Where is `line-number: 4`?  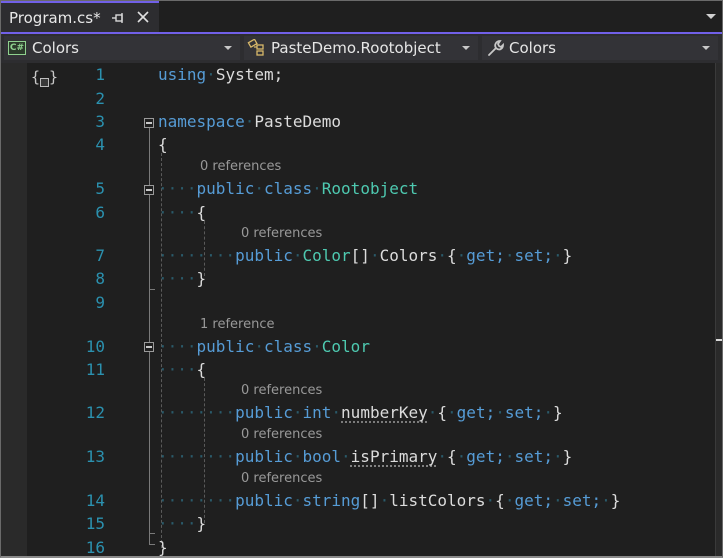
line-number: 4 is located at coordinates (100, 144).